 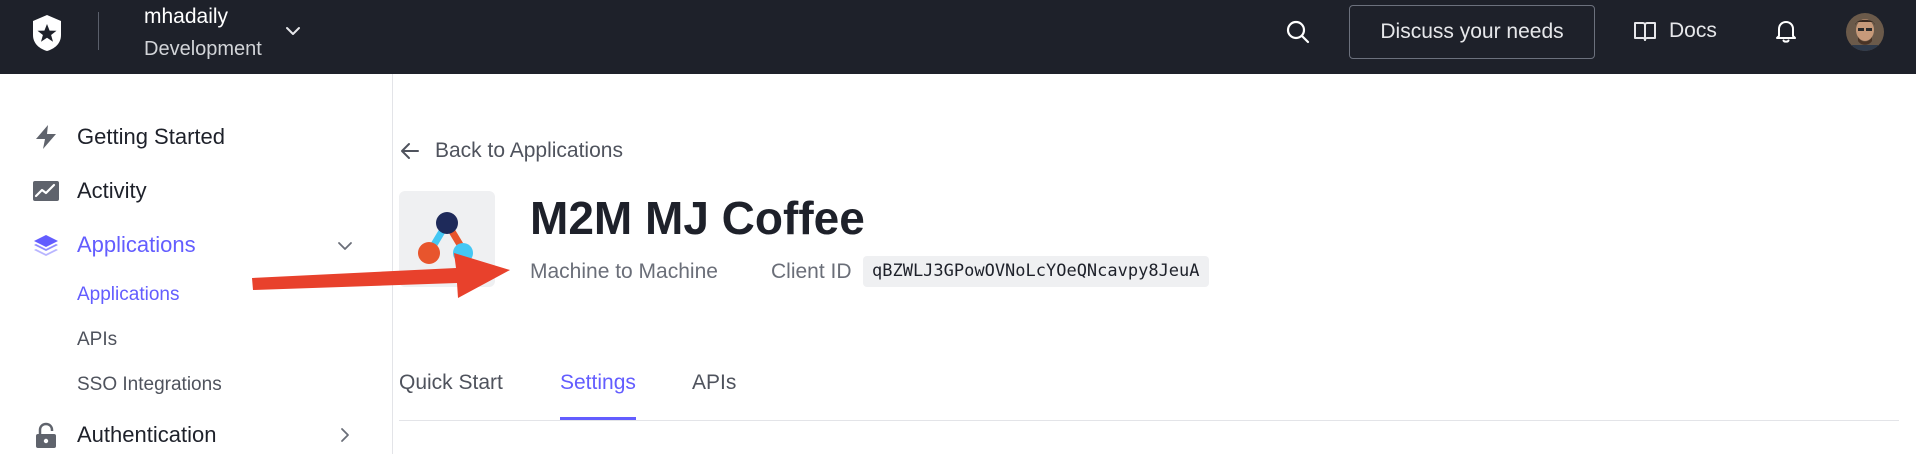 I want to click on sidebar-item-getting-started: Getting Started, so click(x=128, y=137).